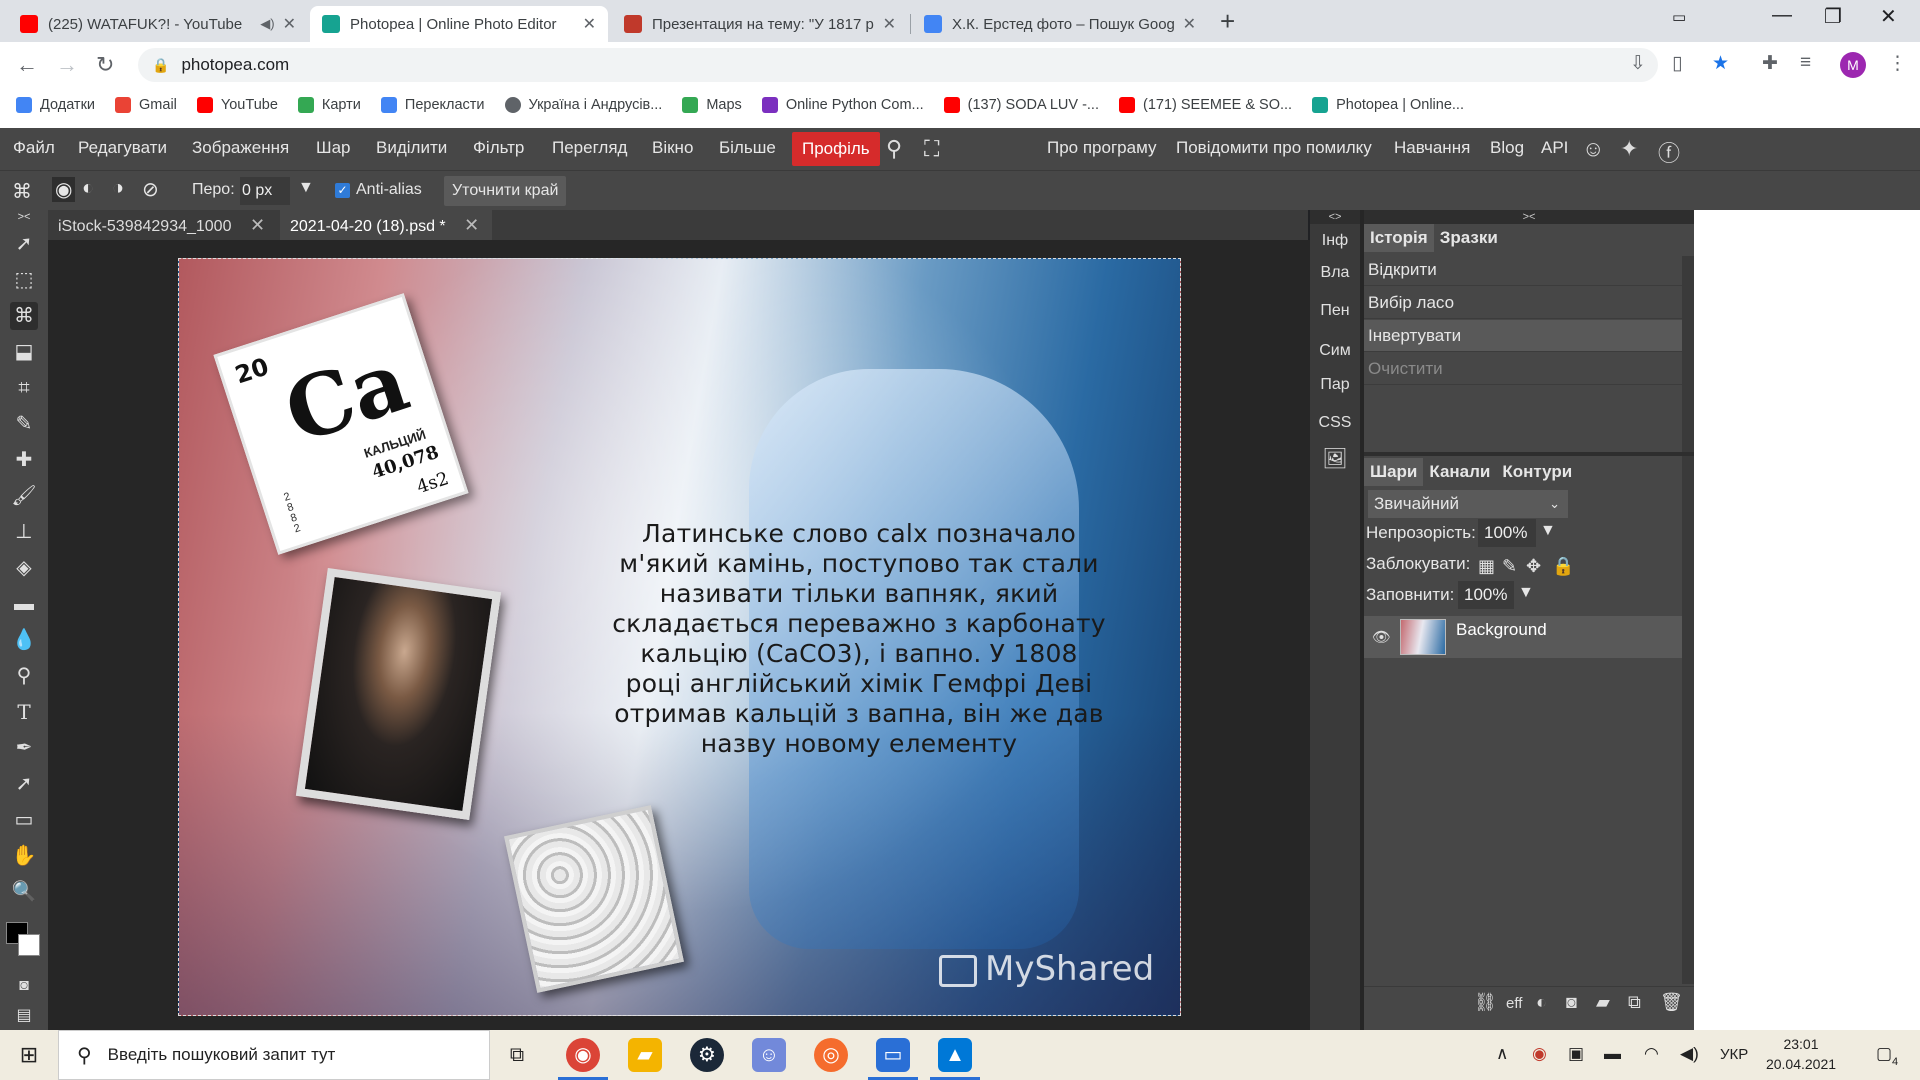  What do you see at coordinates (150, 189) in the screenshot?
I see `selection-intersect-icon: ⊘` at bounding box center [150, 189].